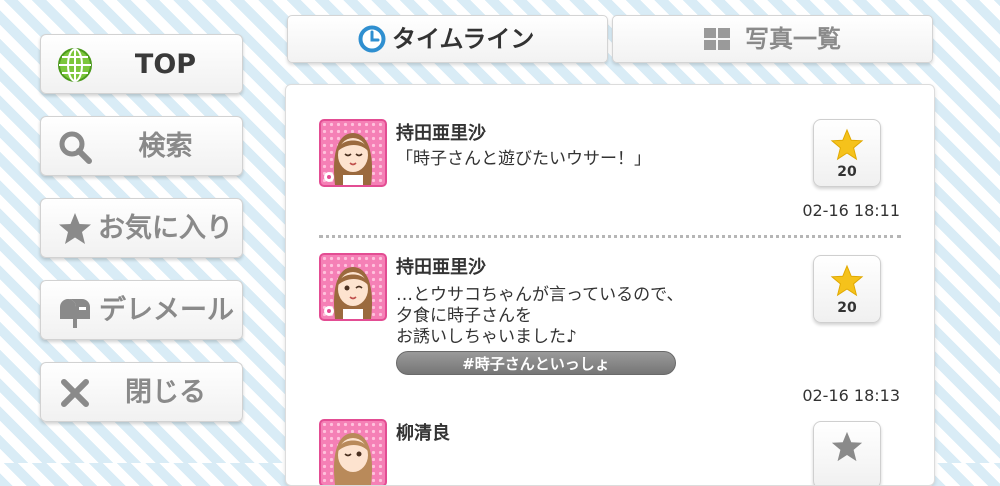  I want to click on like-button, so click(847, 453).